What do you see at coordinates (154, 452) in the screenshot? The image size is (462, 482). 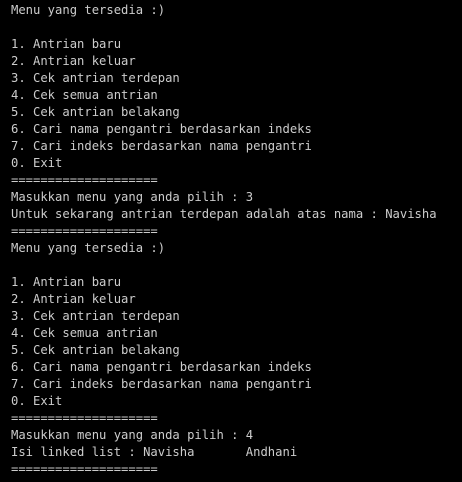 I see `output-linked-list: Isi linked list : Navisha Andhani` at bounding box center [154, 452].